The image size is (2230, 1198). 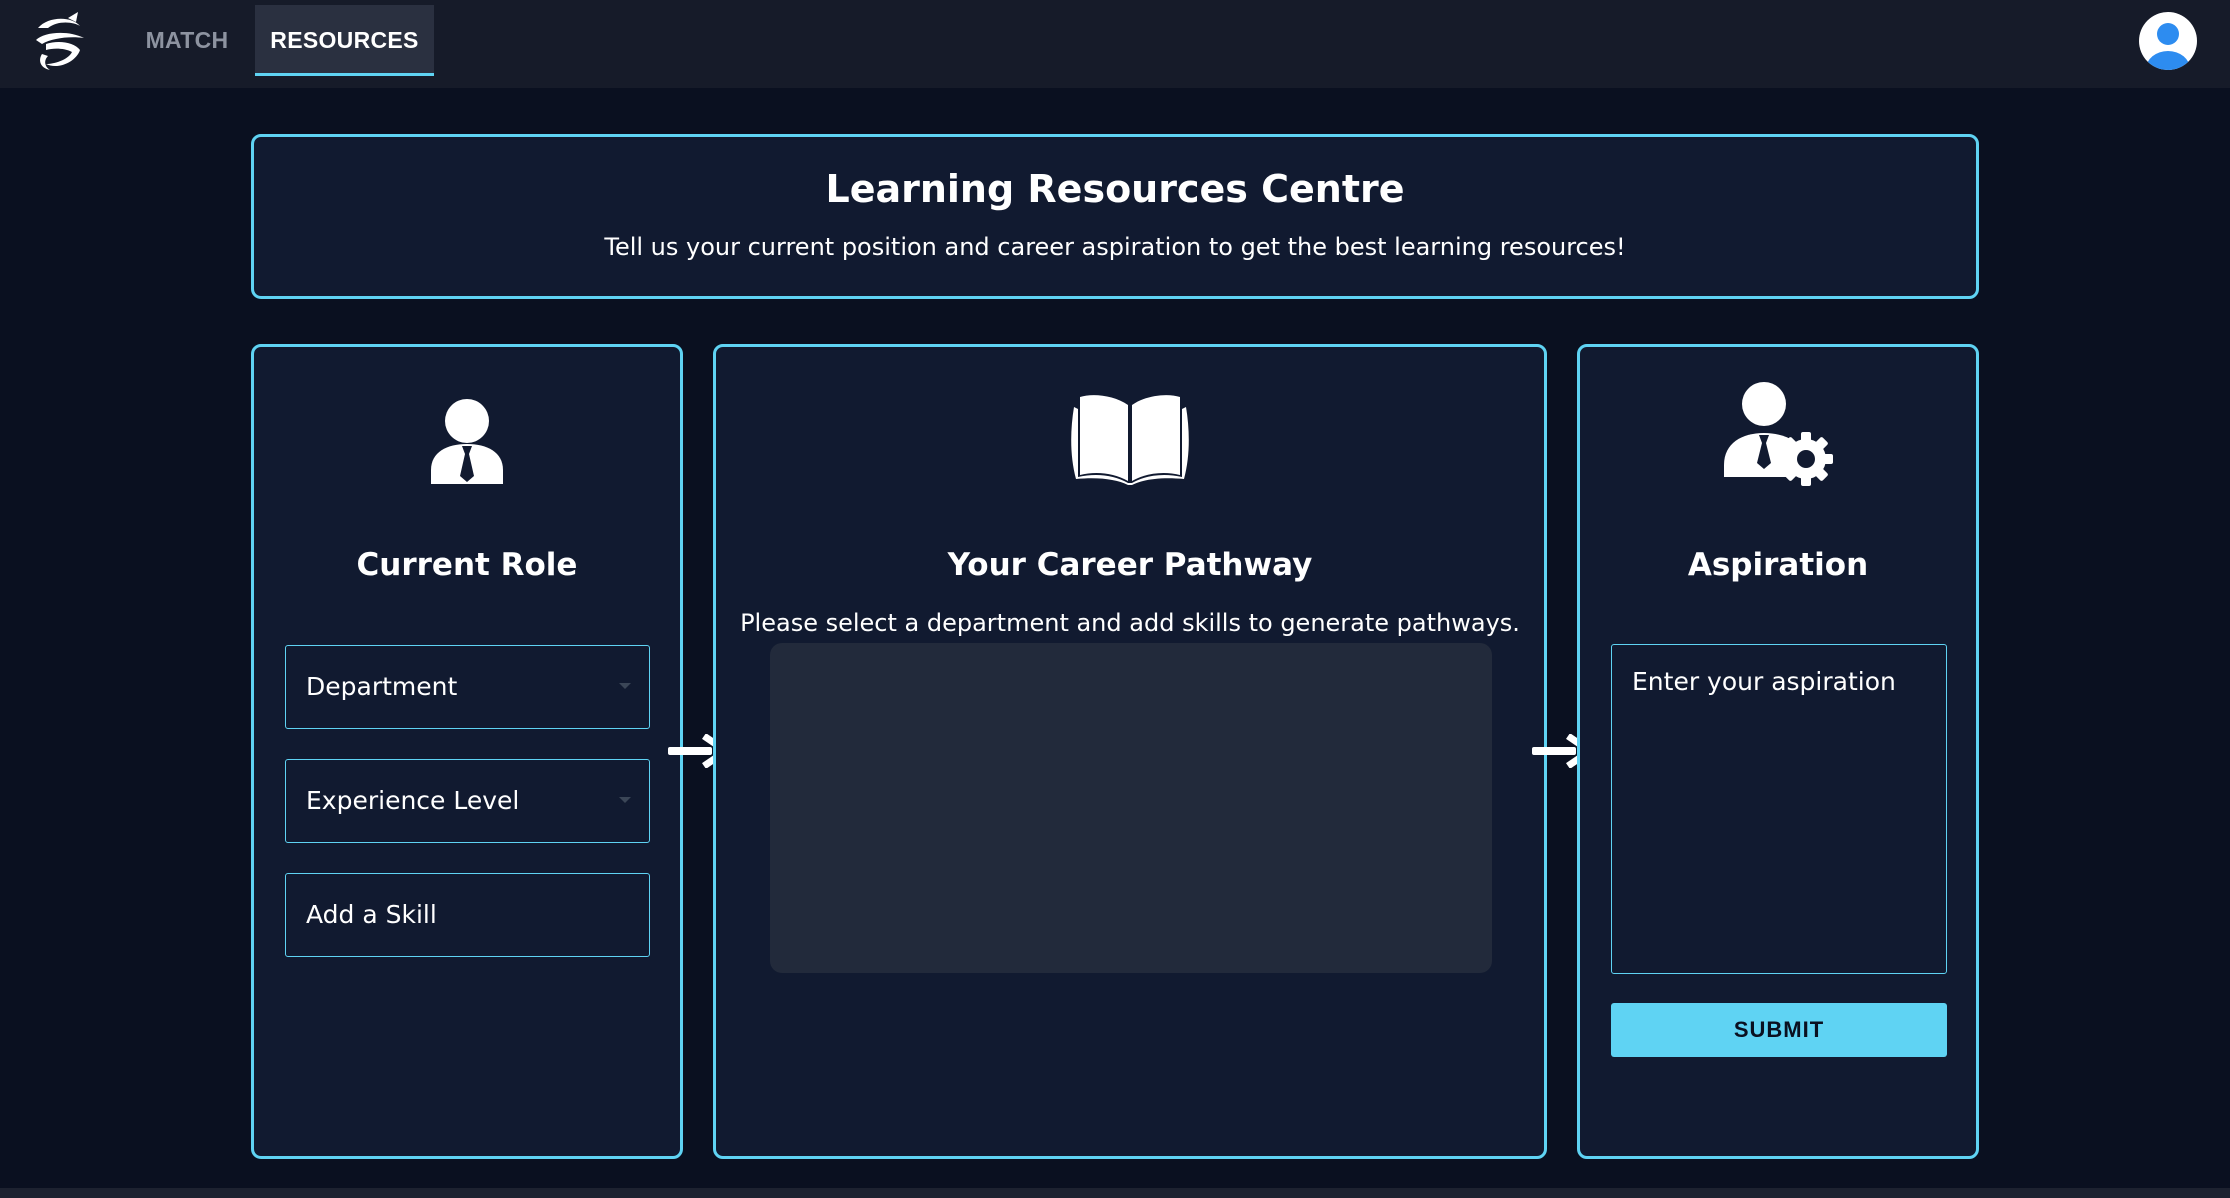 I want to click on aspiration-title: Aspiration, so click(x=1778, y=565).